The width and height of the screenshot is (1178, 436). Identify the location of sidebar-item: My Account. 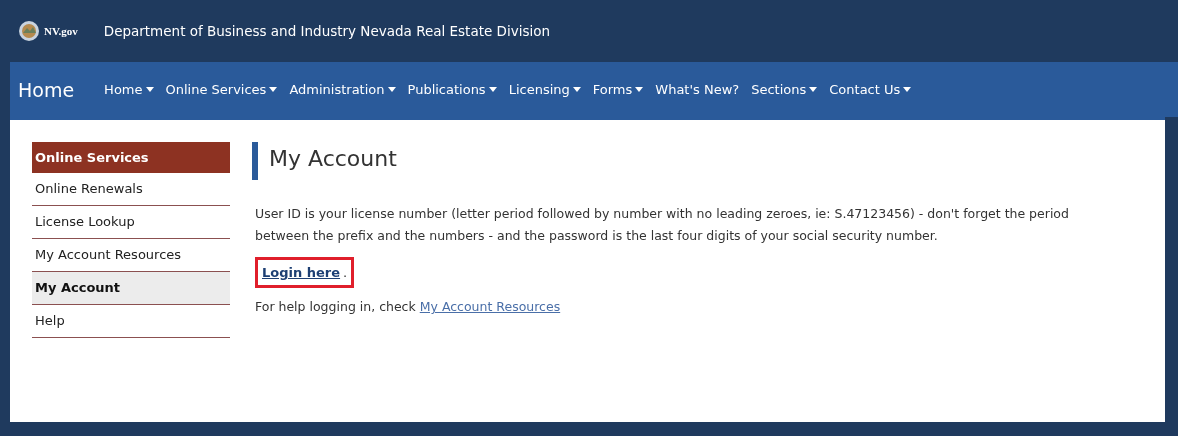
(131, 288).